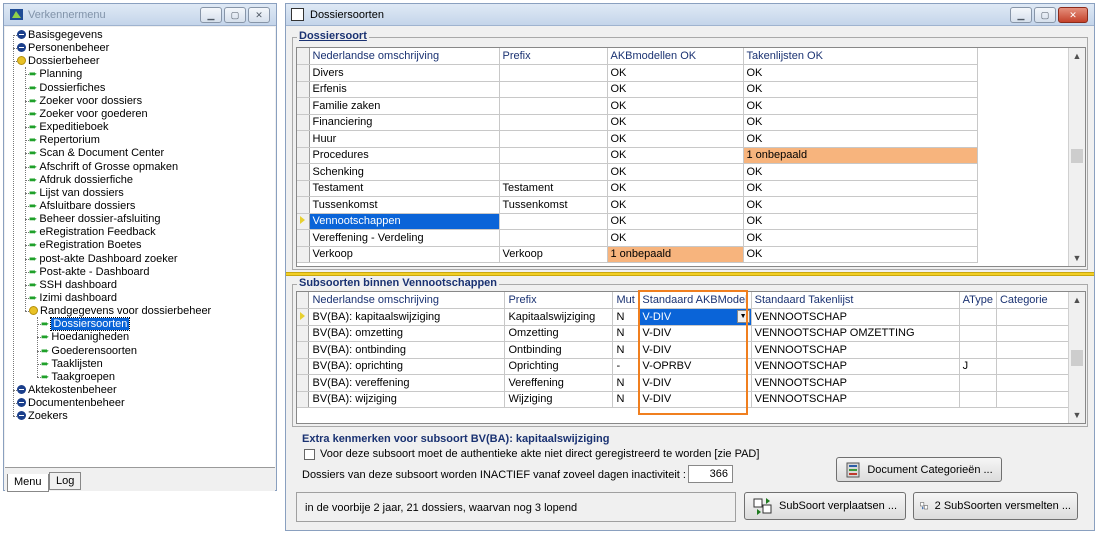 This screenshot has height=534, width=1099. Describe the element at coordinates (64, 140) in the screenshot. I see `tree-item-dossierbeheer: ➨ Repertorium` at that location.